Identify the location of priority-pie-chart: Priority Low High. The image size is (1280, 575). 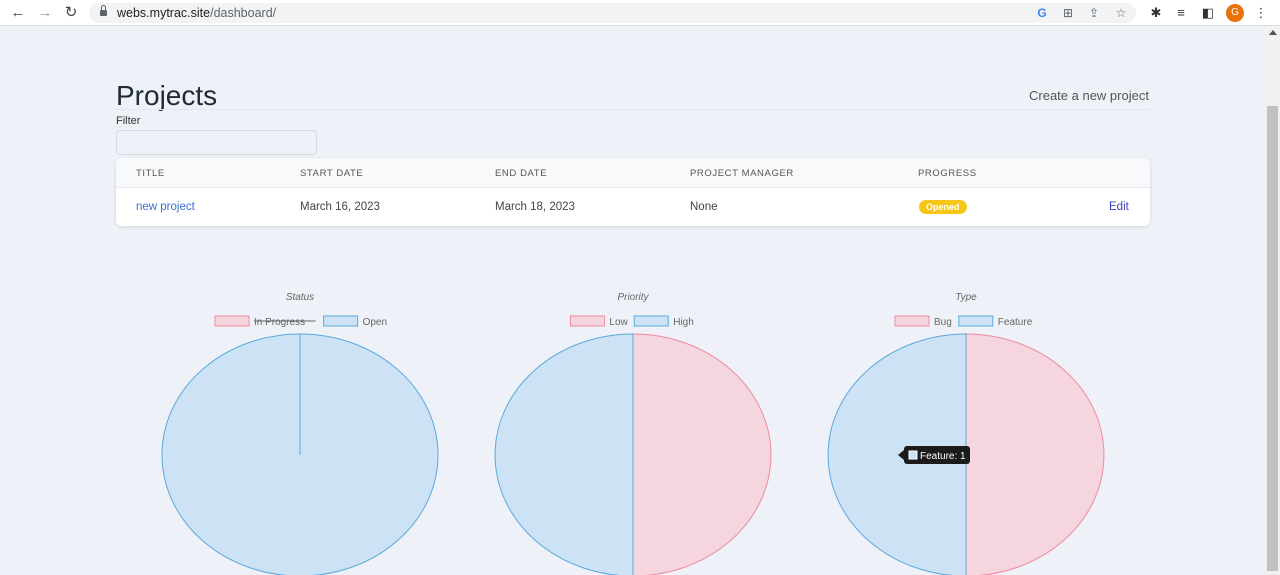
(633, 433).